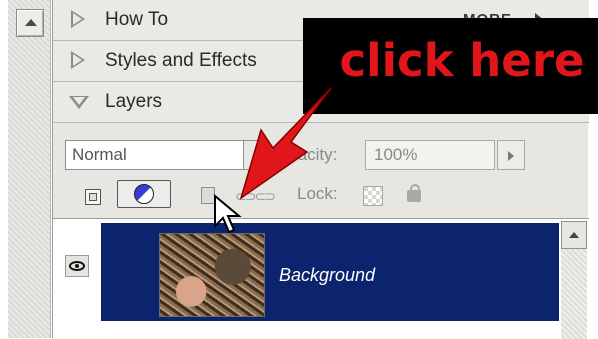 The image size is (598, 339). What do you see at coordinates (414, 193) in the screenshot?
I see `lock-all-icon` at bounding box center [414, 193].